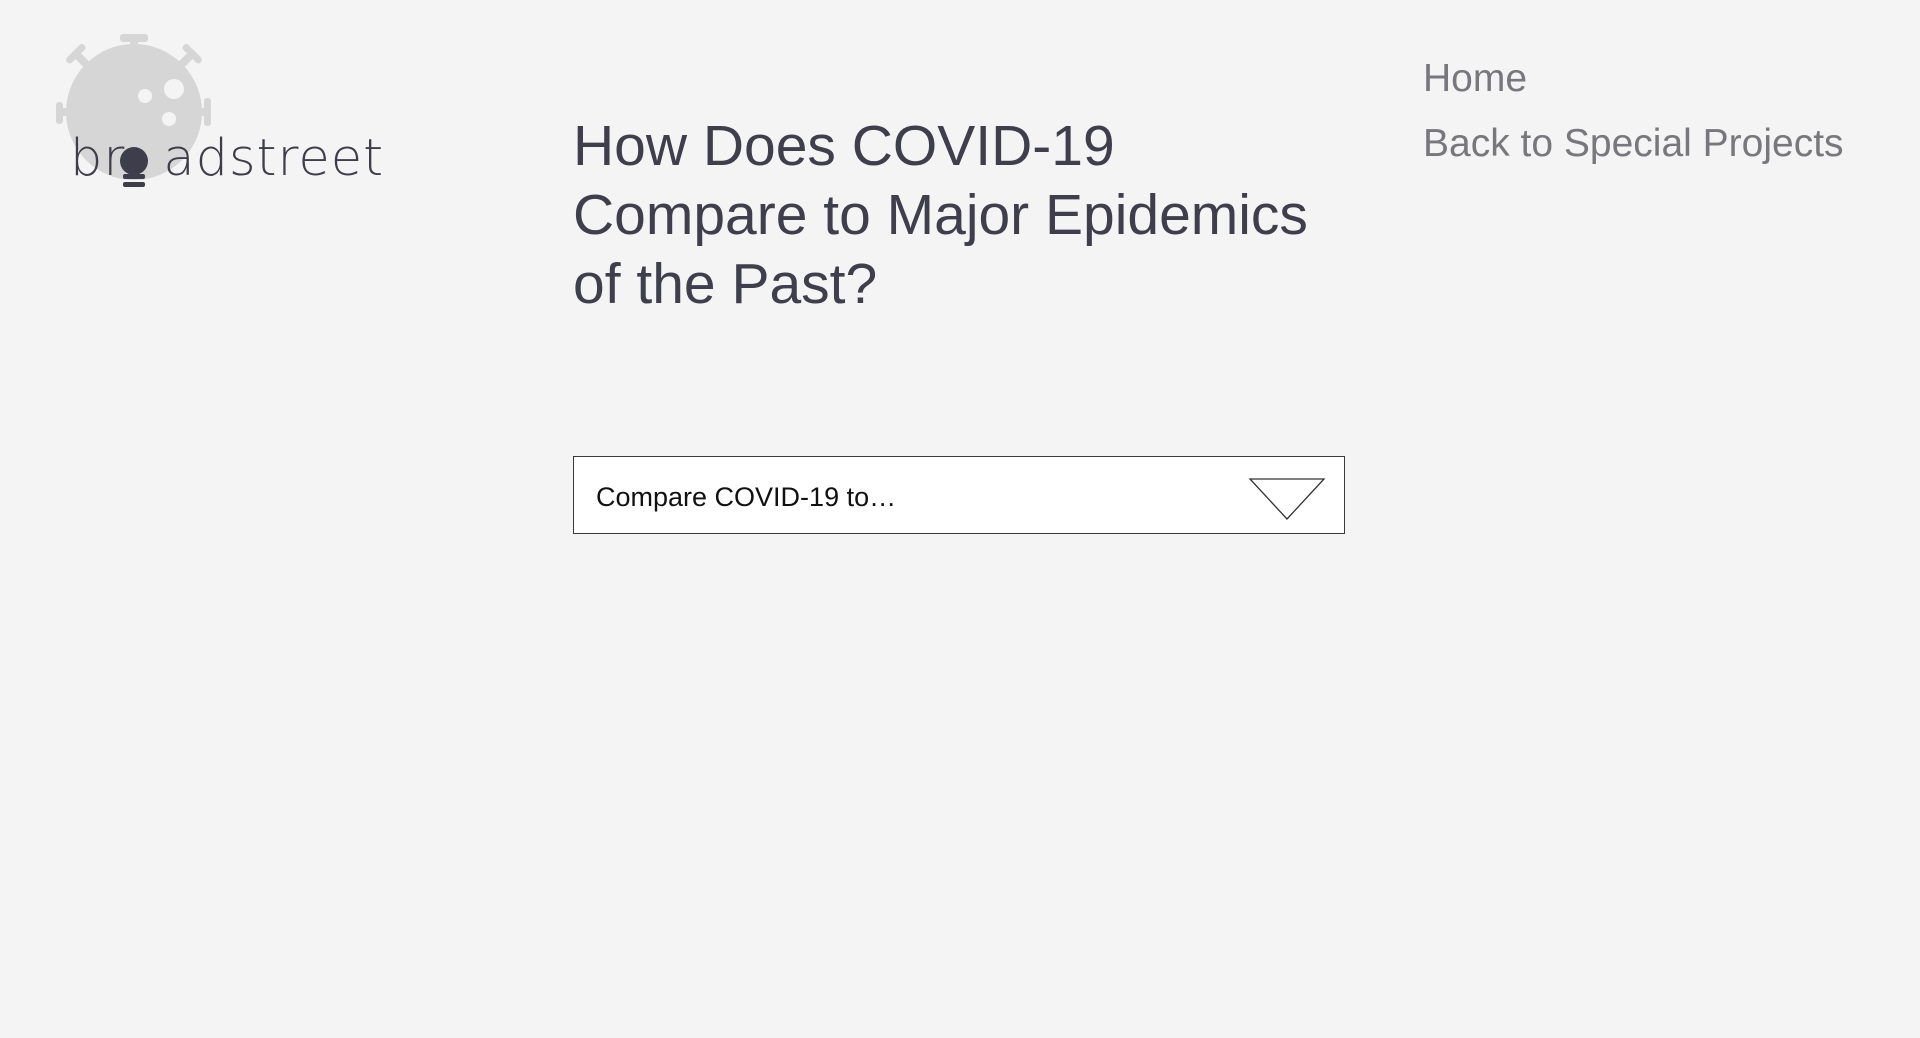 The width and height of the screenshot is (1920, 1038). What do you see at coordinates (219, 115) in the screenshot?
I see `broadstreet-logo: br adstreet` at bounding box center [219, 115].